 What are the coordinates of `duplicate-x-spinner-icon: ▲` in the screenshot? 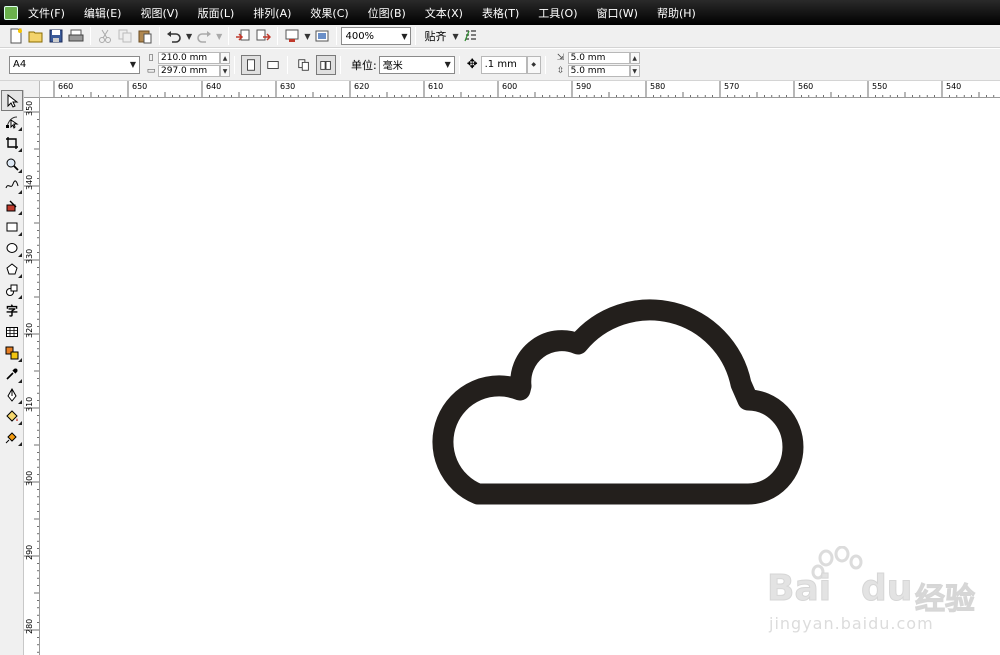 It's located at (634, 58).